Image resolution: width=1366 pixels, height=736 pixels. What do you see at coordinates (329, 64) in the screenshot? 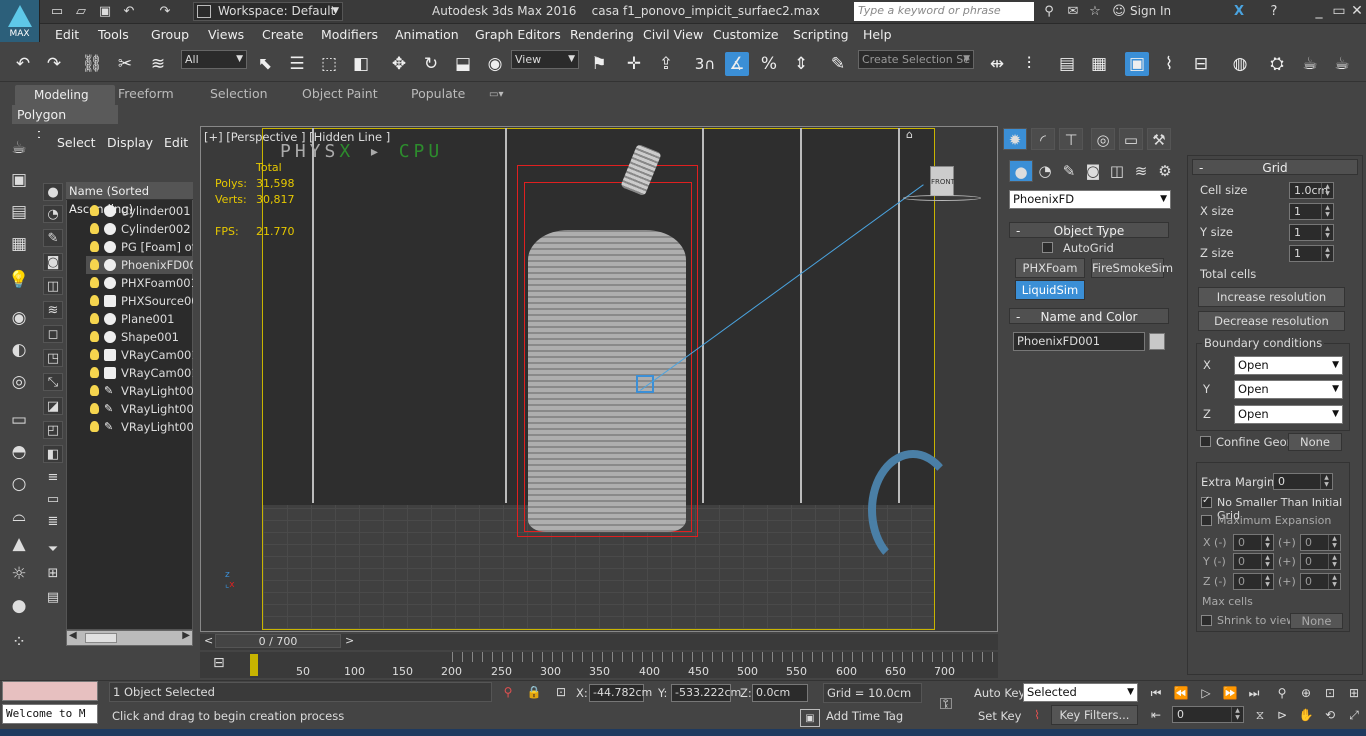
I see `rectangular-selection-icon: ⬚` at bounding box center [329, 64].